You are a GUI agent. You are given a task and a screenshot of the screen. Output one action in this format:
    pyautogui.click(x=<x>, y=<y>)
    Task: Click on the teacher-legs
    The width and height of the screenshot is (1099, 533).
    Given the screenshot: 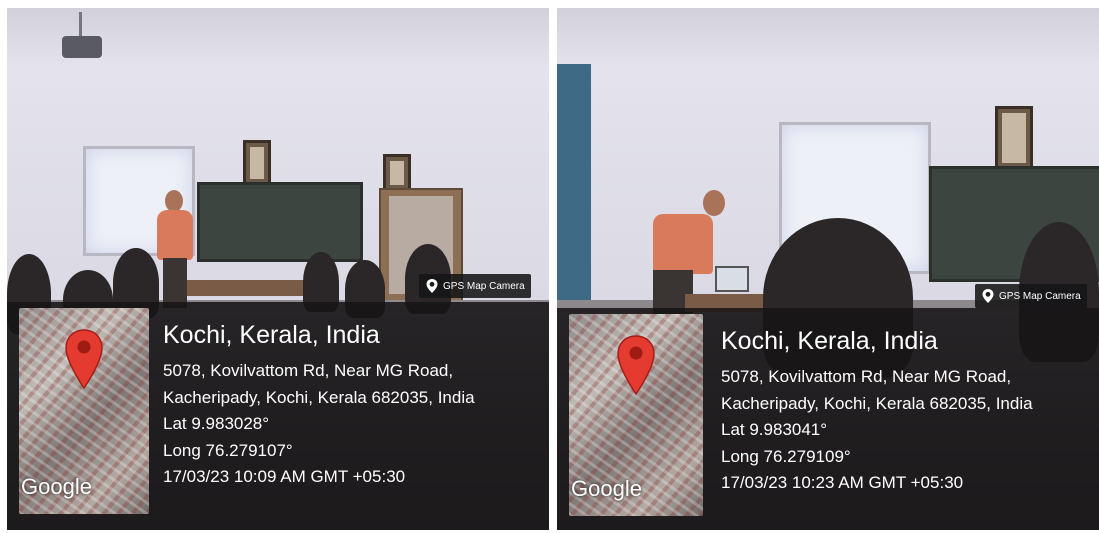 What is the action you would take?
    pyautogui.click(x=175, y=283)
    